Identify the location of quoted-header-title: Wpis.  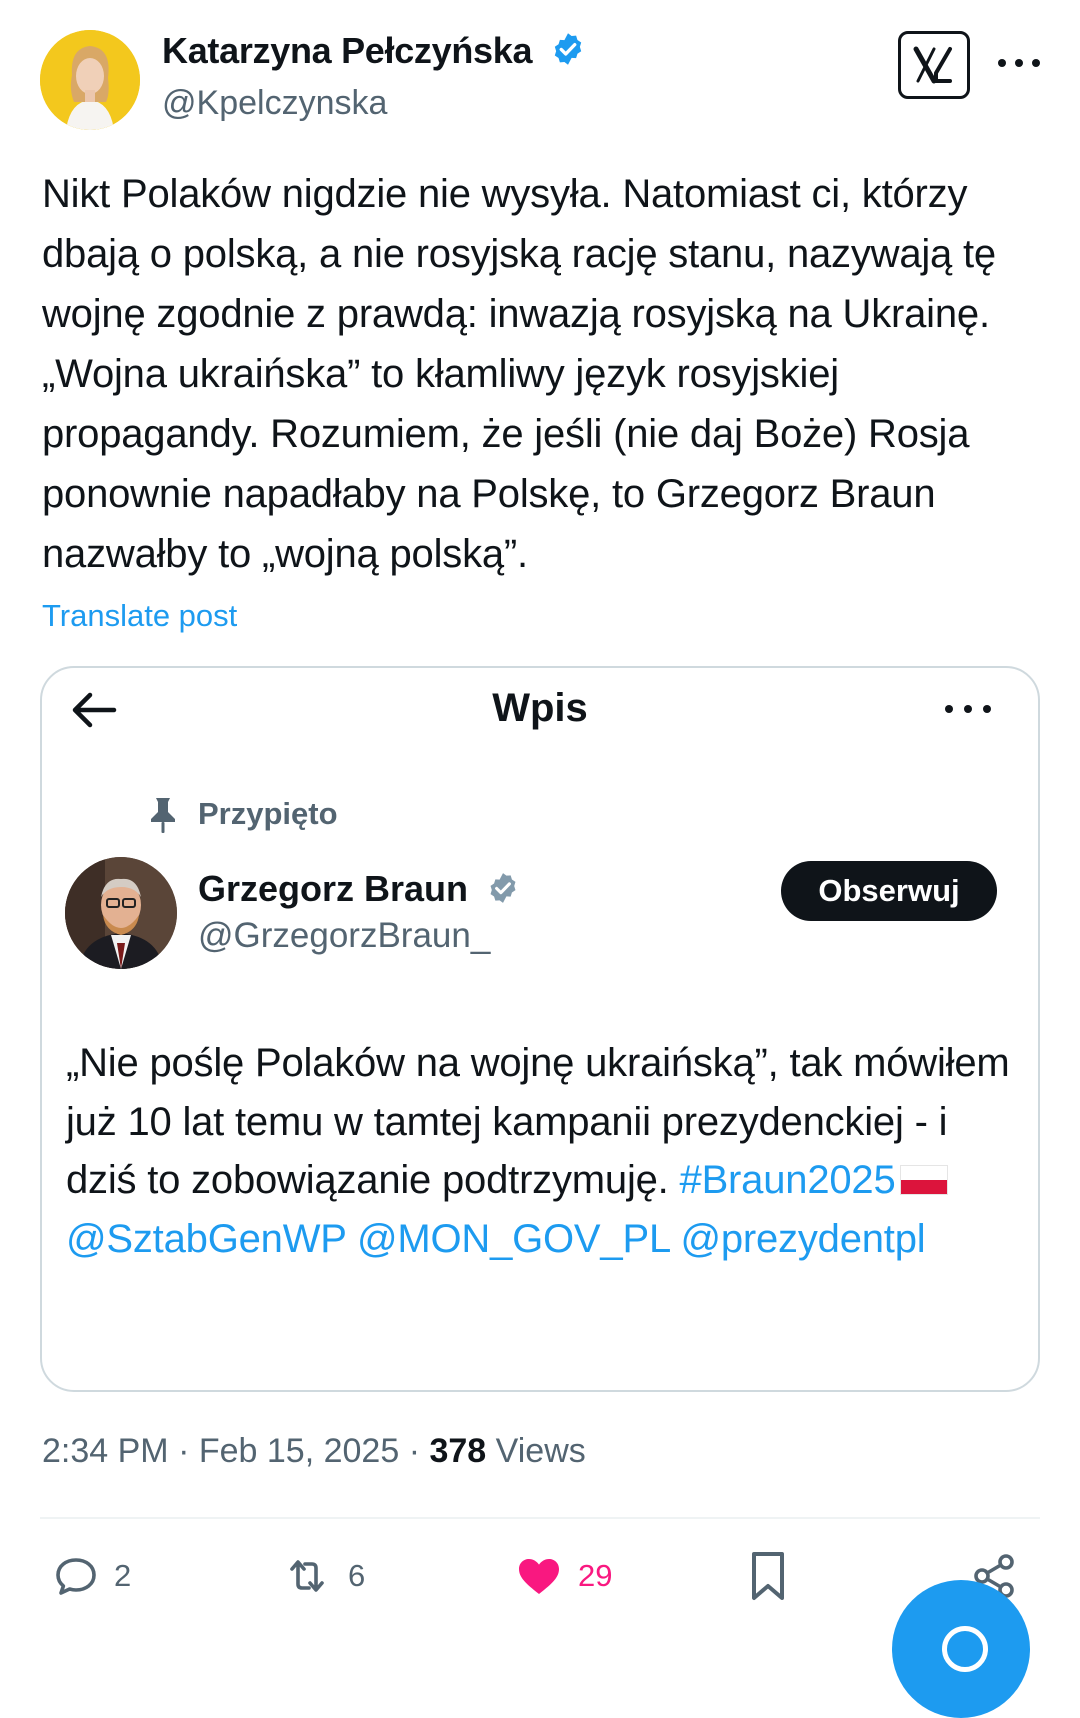
(540, 708).